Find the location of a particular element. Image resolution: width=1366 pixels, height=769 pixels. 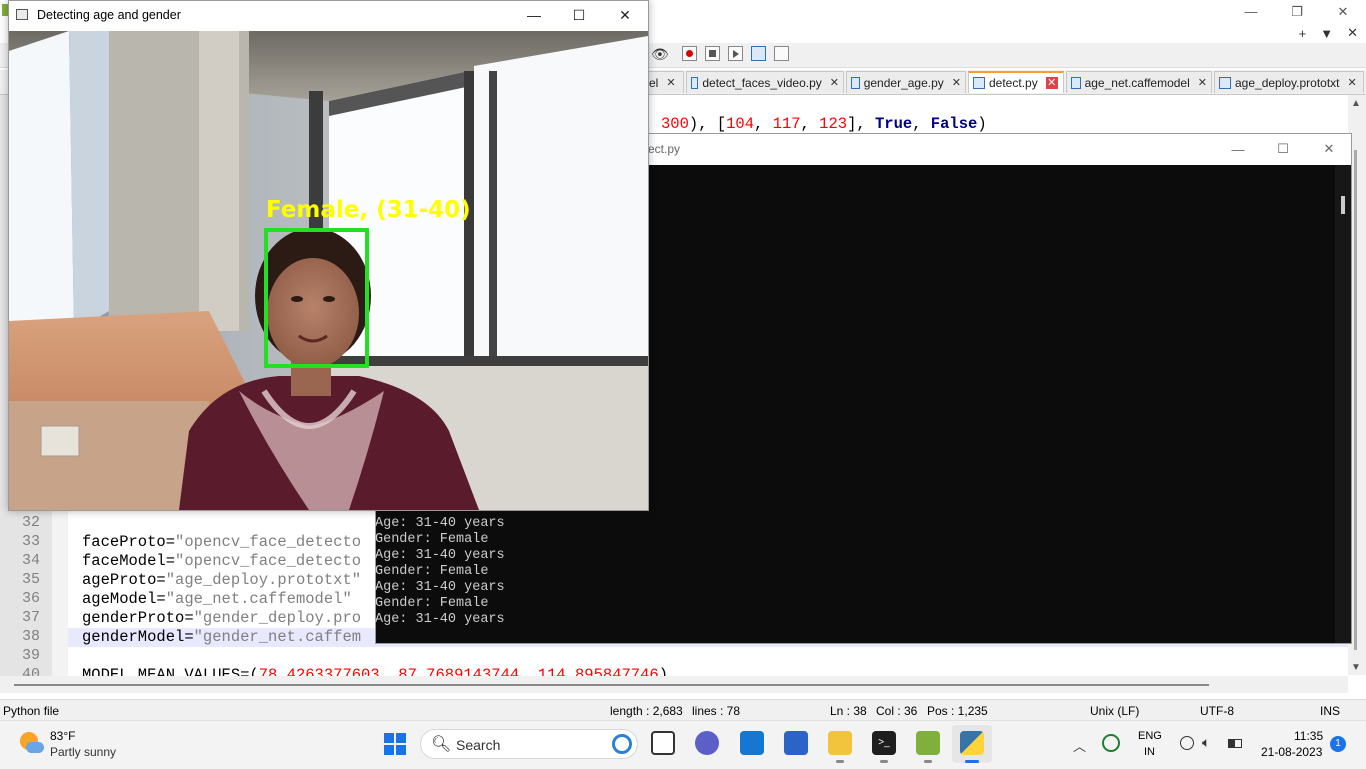

status-filetype: Python file is located at coordinates (31, 711).